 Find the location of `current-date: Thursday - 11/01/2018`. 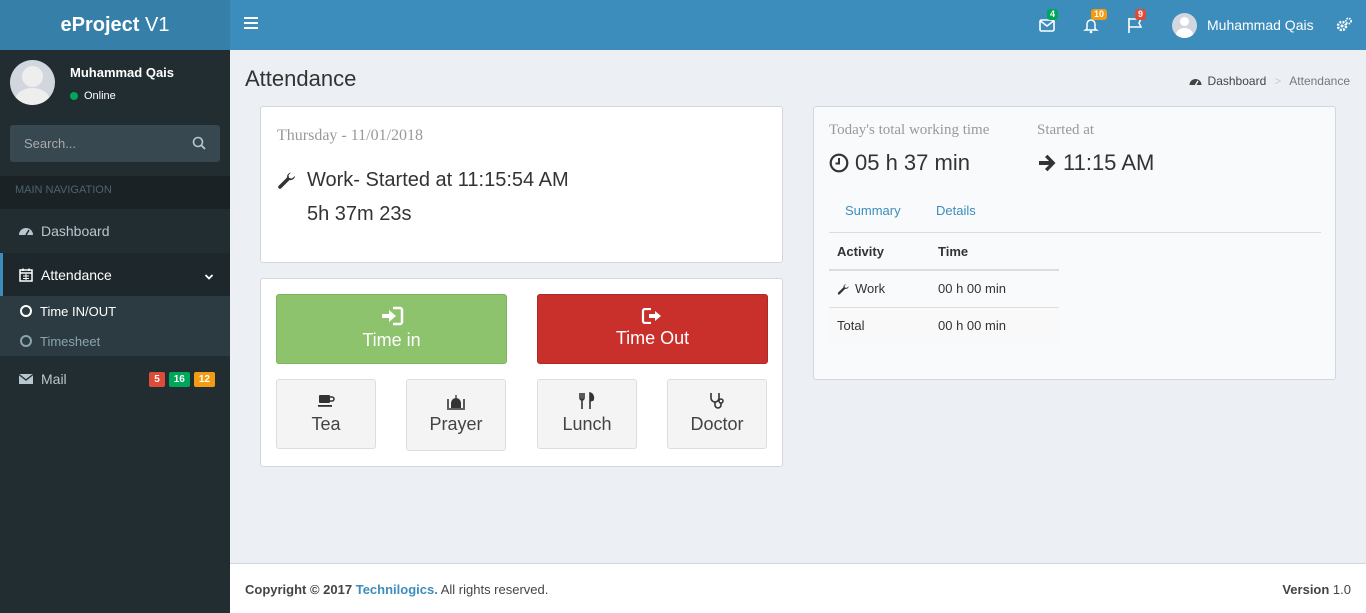

current-date: Thursday - 11/01/2018 is located at coordinates (350, 135).